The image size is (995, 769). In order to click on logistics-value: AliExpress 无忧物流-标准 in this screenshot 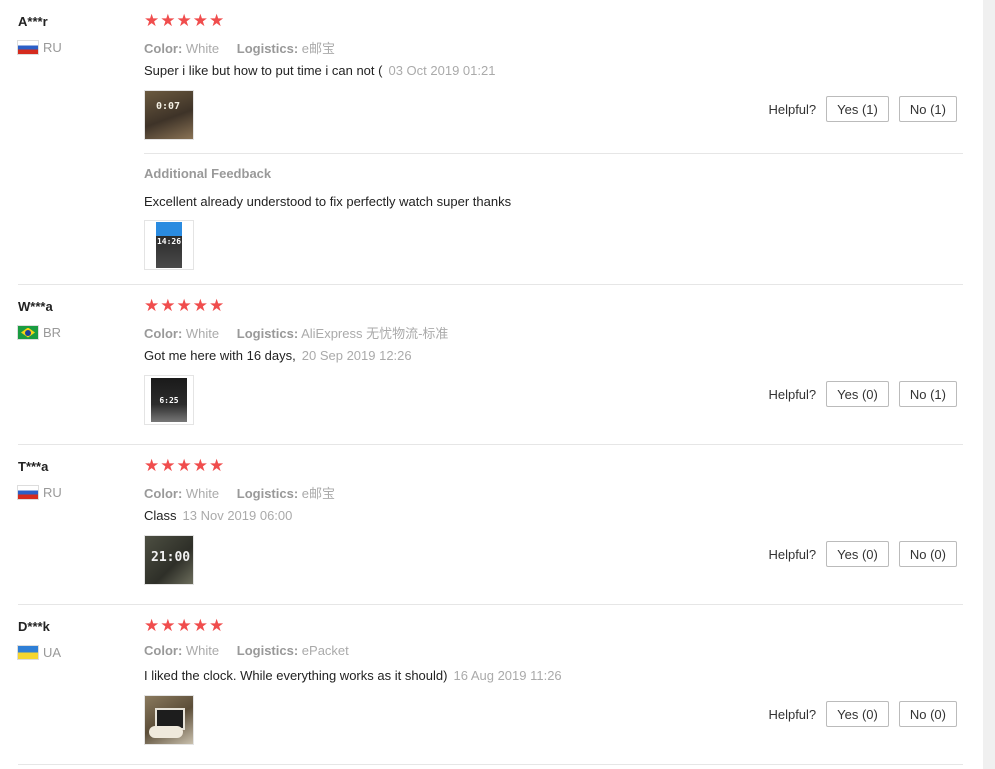, I will do `click(375, 333)`.